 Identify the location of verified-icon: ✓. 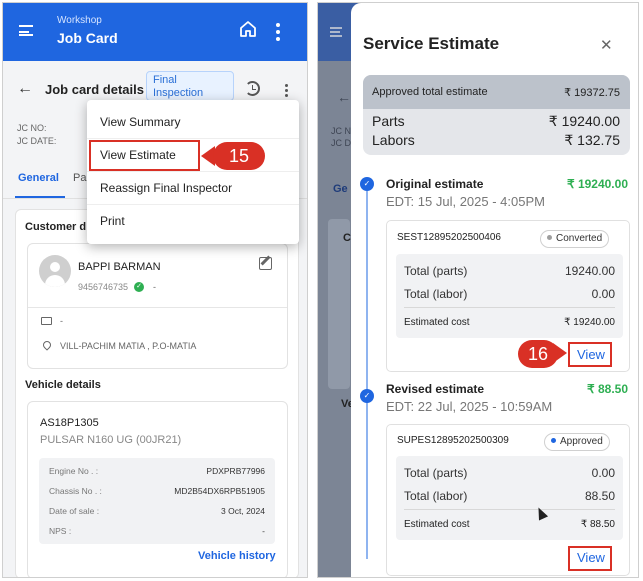
(139, 287).